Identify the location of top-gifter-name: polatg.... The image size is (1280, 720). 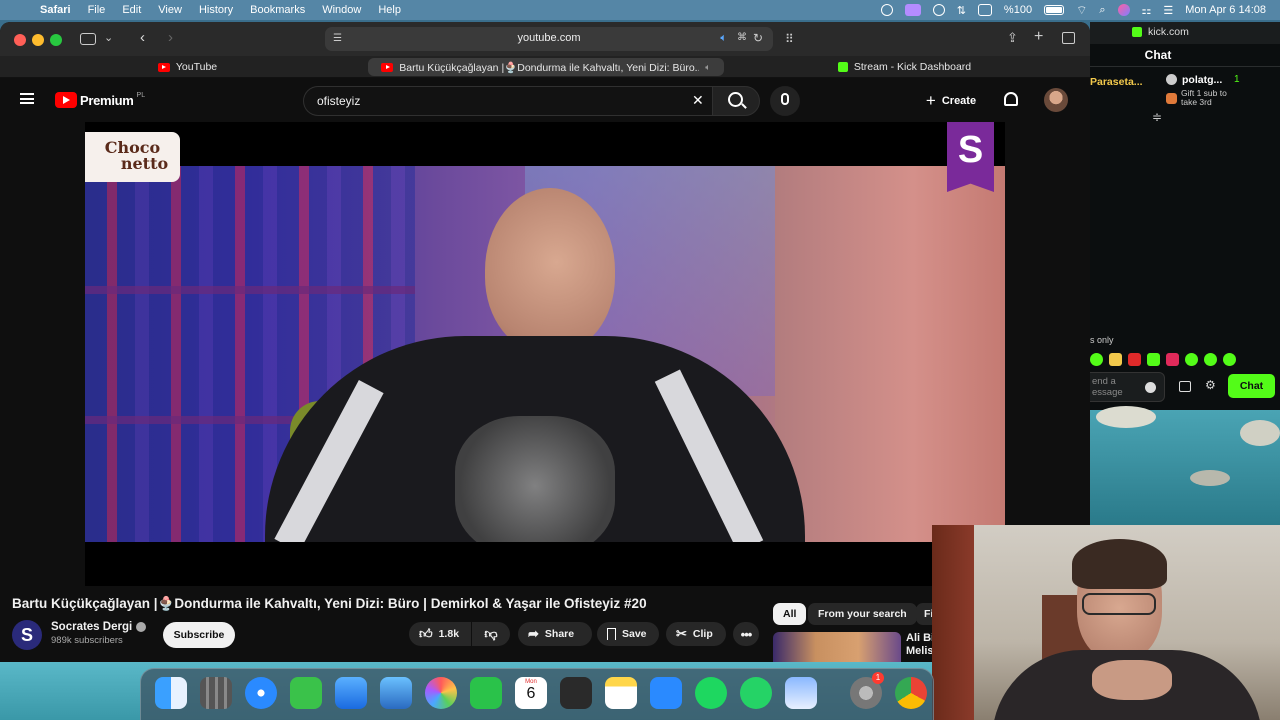
(1202, 80).